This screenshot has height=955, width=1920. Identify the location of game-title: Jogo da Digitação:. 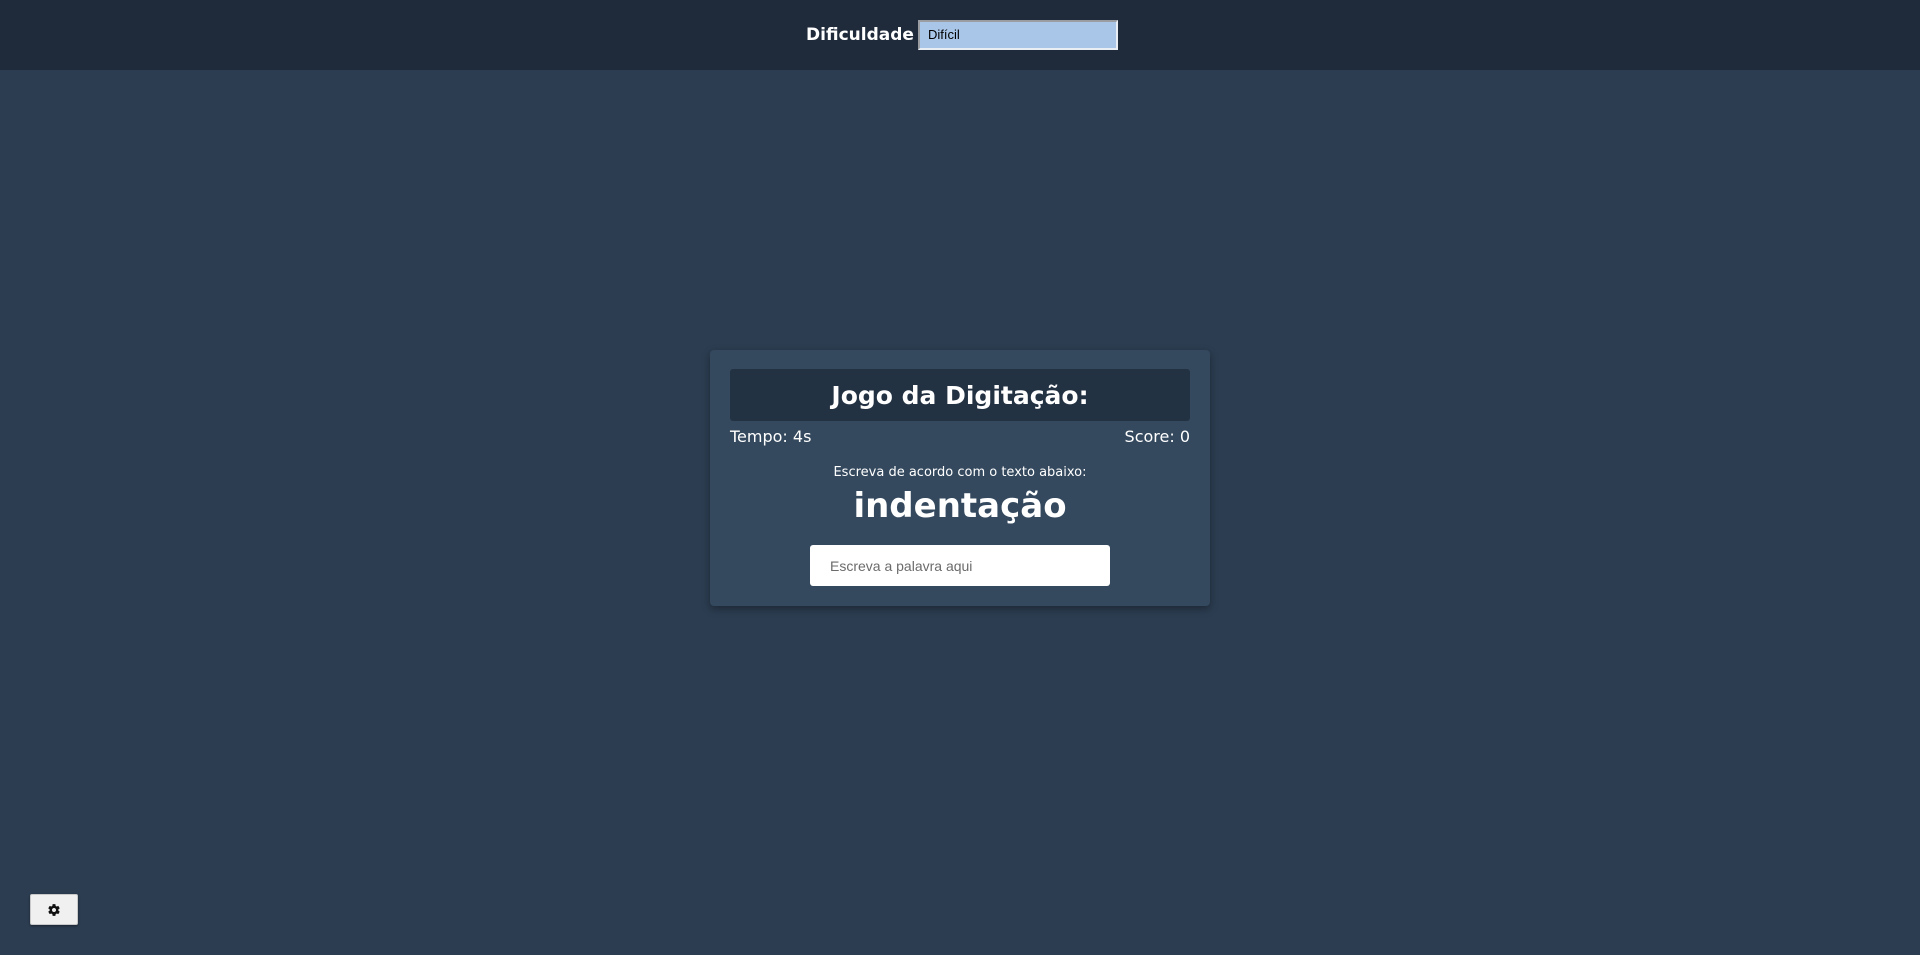
(960, 395).